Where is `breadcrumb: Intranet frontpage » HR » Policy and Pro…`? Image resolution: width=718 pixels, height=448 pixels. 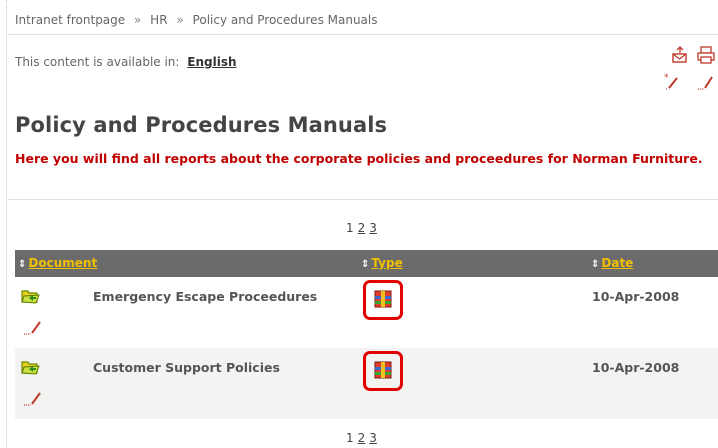
breadcrumb: Intranet frontpage » HR » Policy and Pro… is located at coordinates (196, 20).